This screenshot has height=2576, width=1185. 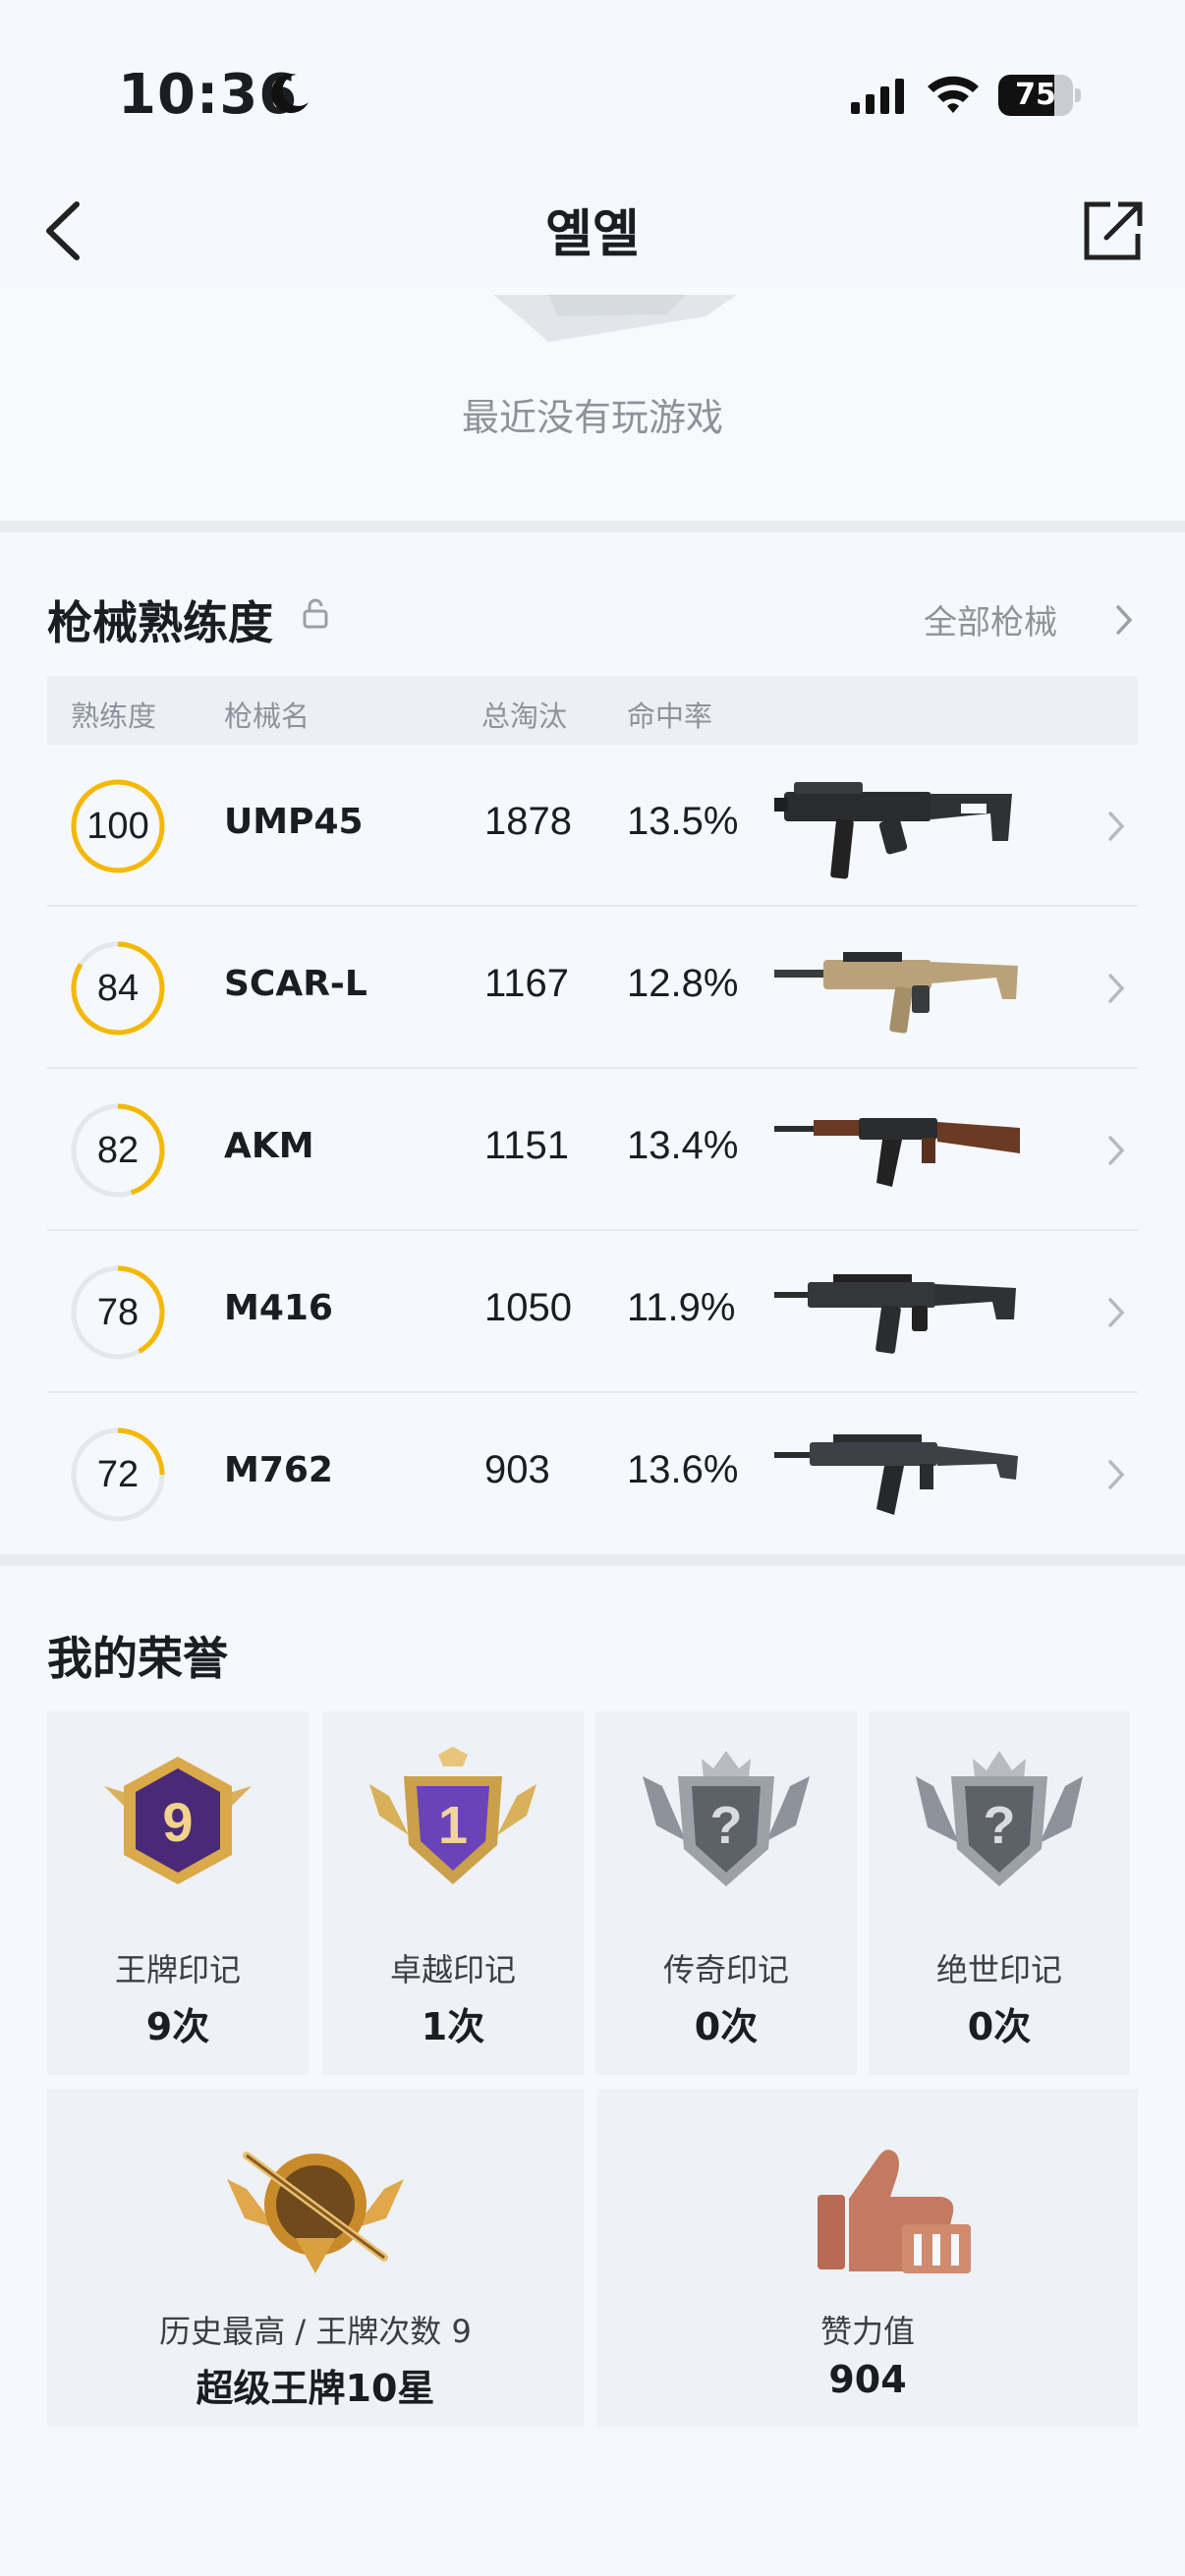 What do you see at coordinates (592, 988) in the screenshot?
I see `weapon-row-scar-l: 84 SCAR-L 1167 12.8%` at bounding box center [592, 988].